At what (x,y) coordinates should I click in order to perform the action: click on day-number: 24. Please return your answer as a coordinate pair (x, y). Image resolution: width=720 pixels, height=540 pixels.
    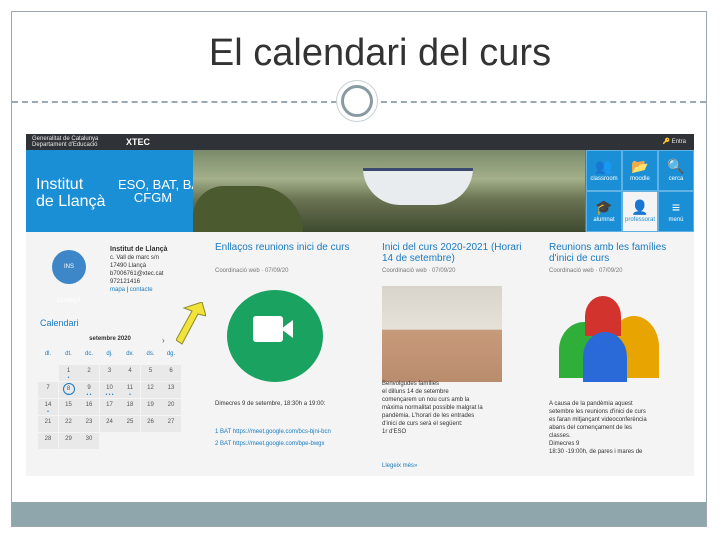
    Looking at the image, I should click on (109, 422).